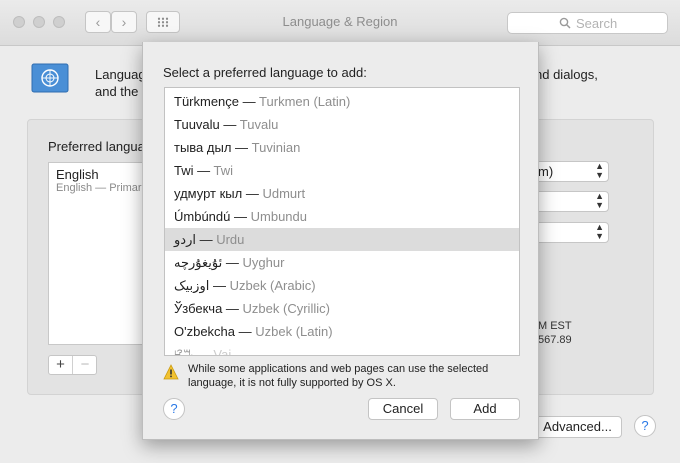 This screenshot has width=680, height=463. I want to click on language-row: Úmbúndú — Umbundu, so click(342, 216).